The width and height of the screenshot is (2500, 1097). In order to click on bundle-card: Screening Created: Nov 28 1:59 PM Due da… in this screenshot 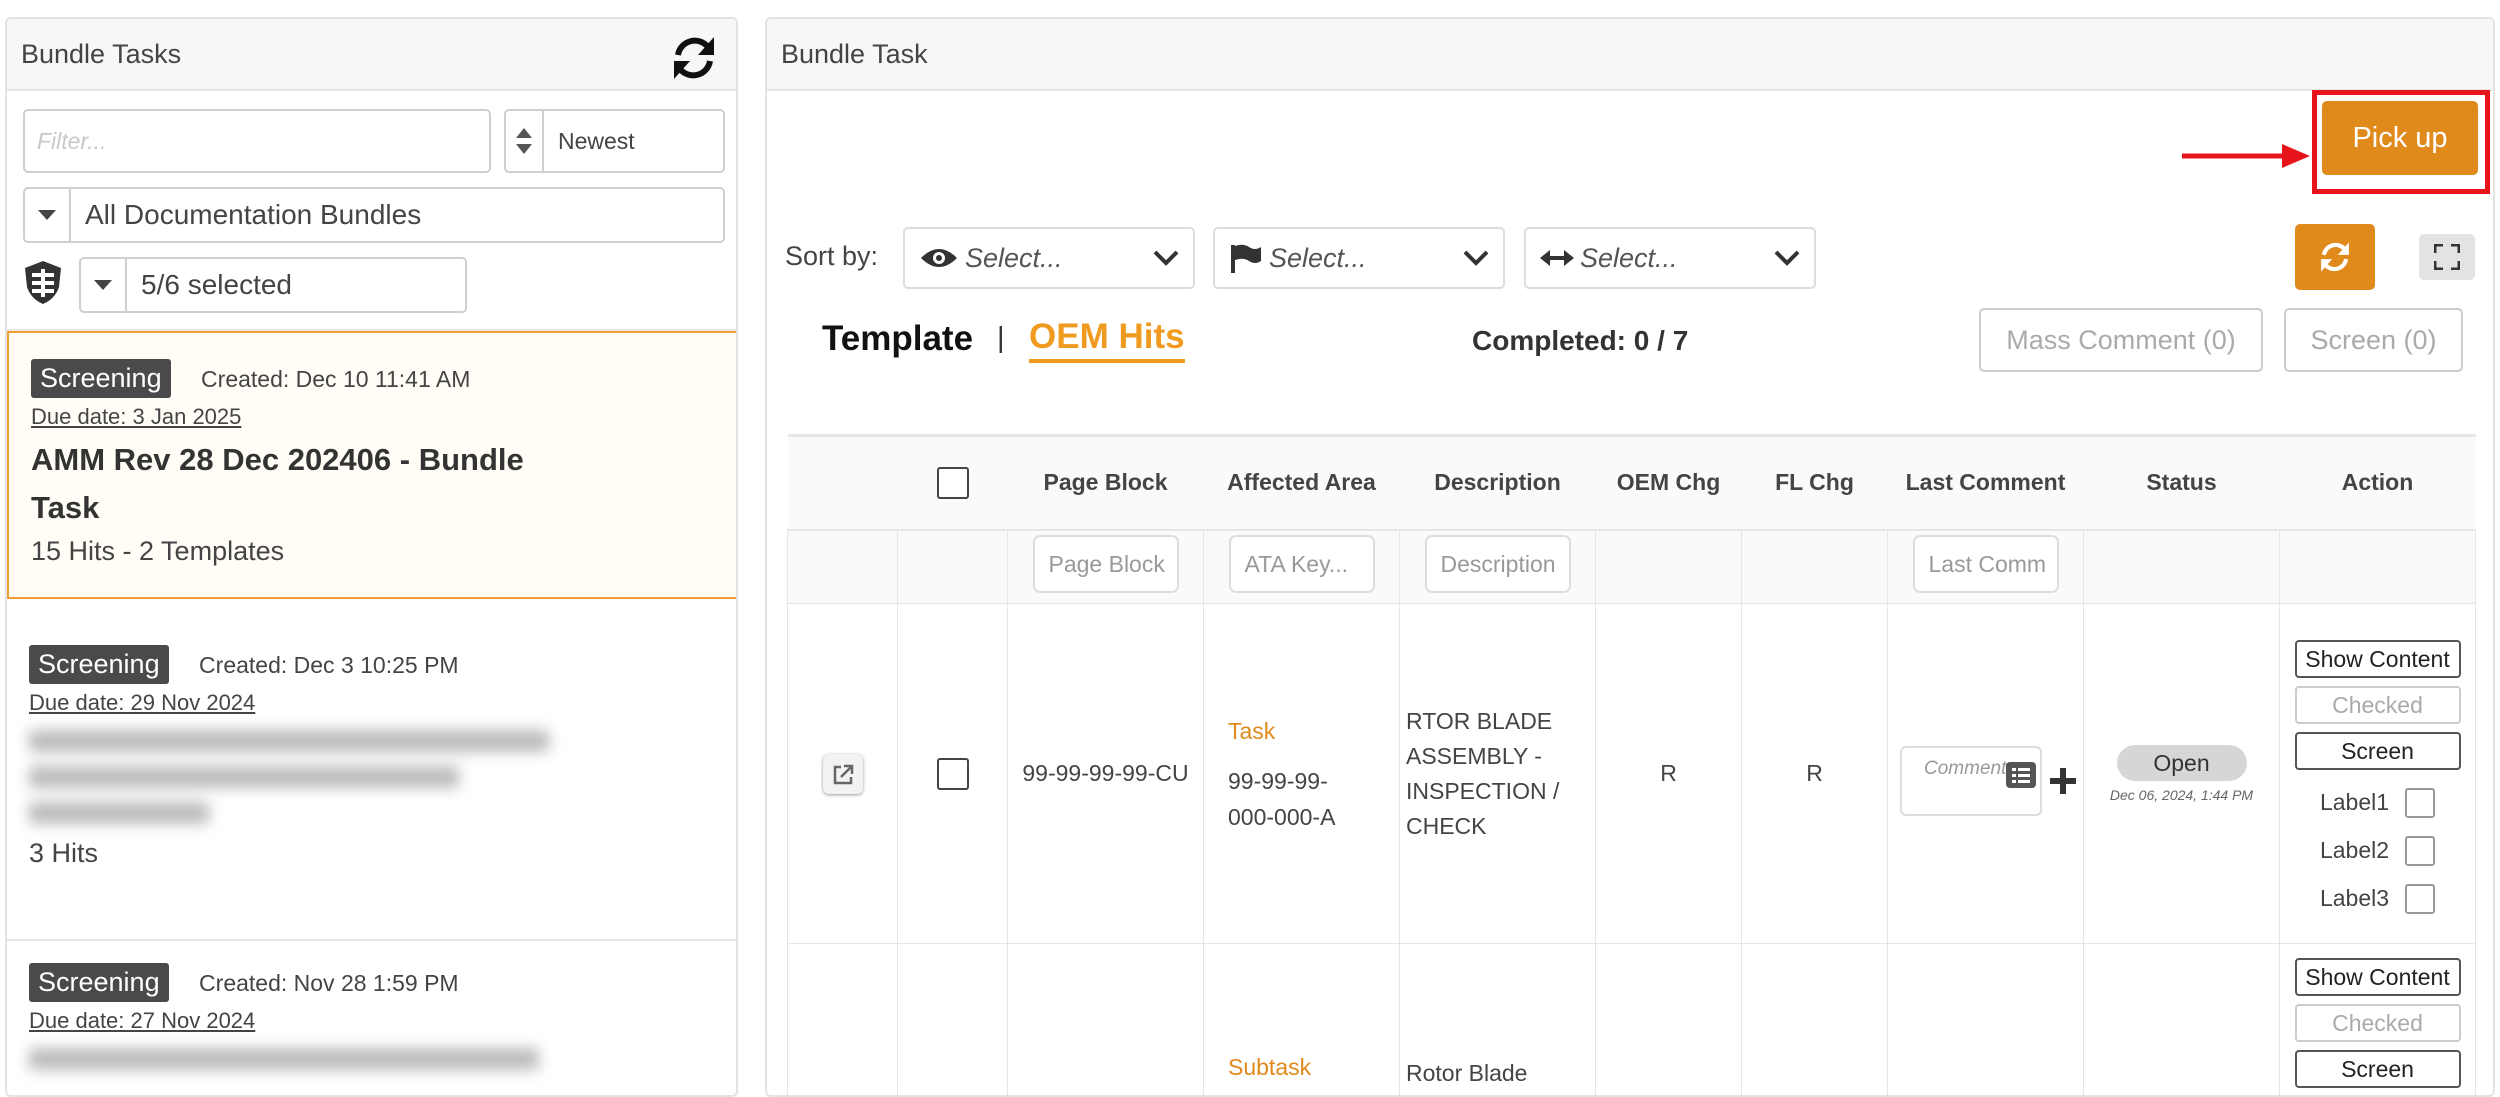, I will do `click(372, 1019)`.